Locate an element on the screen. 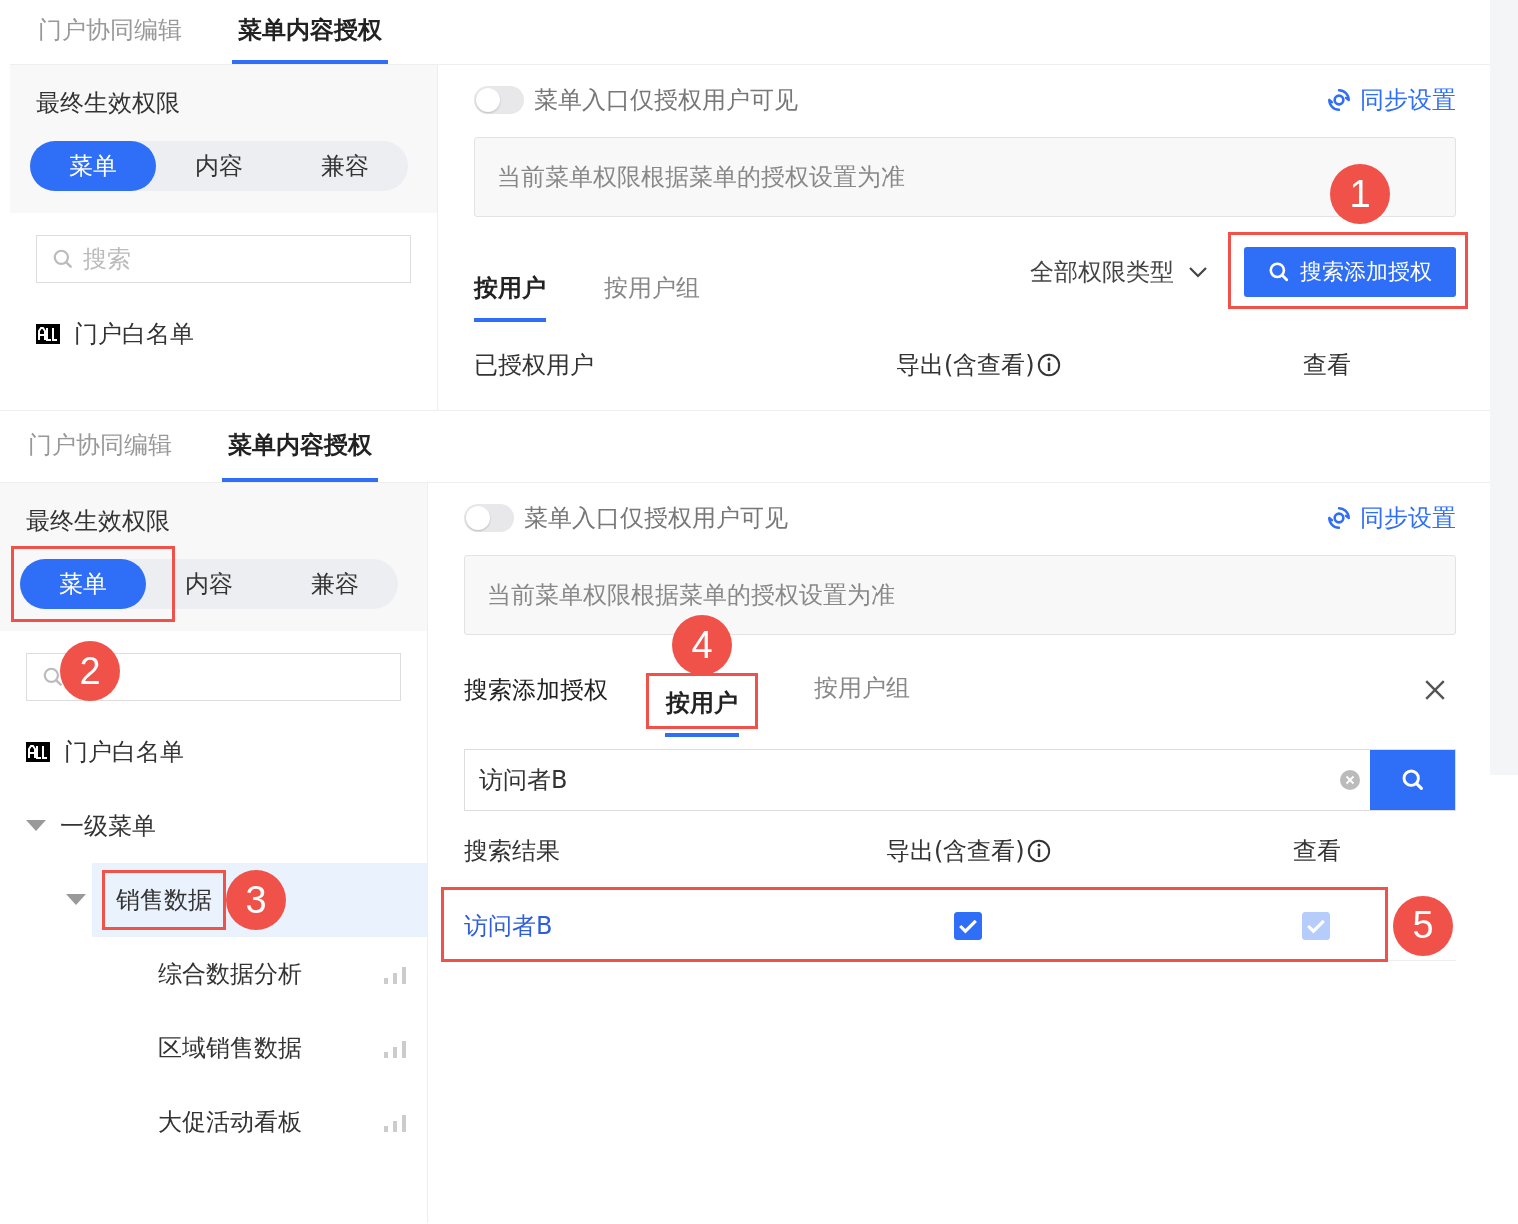  permission-type-dropdown: 全部权限类型 is located at coordinates (1119, 272).